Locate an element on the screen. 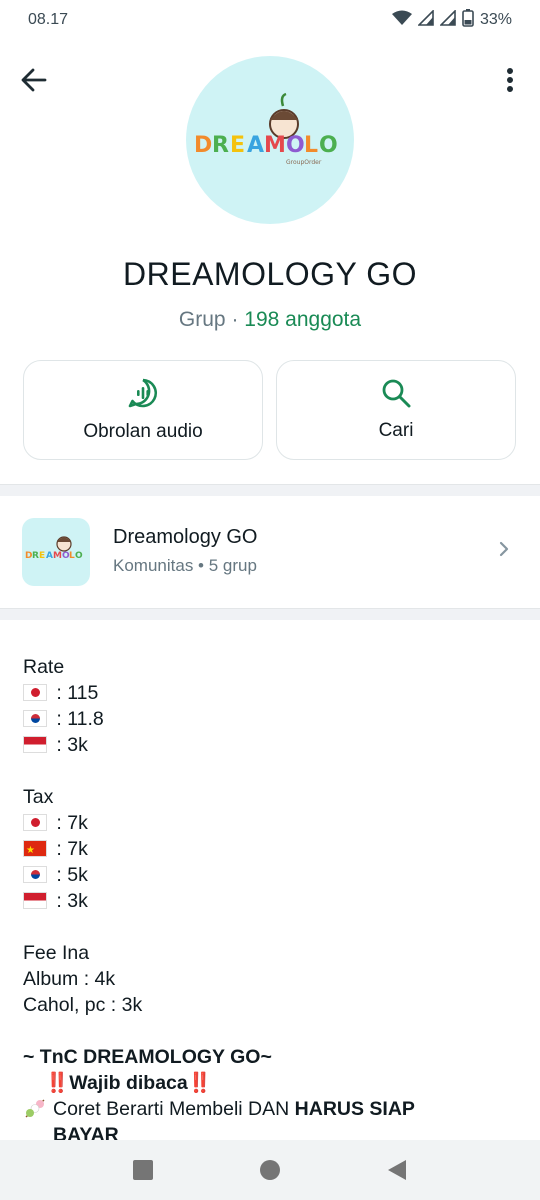 Image resolution: width=540 pixels, height=1200 pixels. circle-icon is located at coordinates (269, 1170).